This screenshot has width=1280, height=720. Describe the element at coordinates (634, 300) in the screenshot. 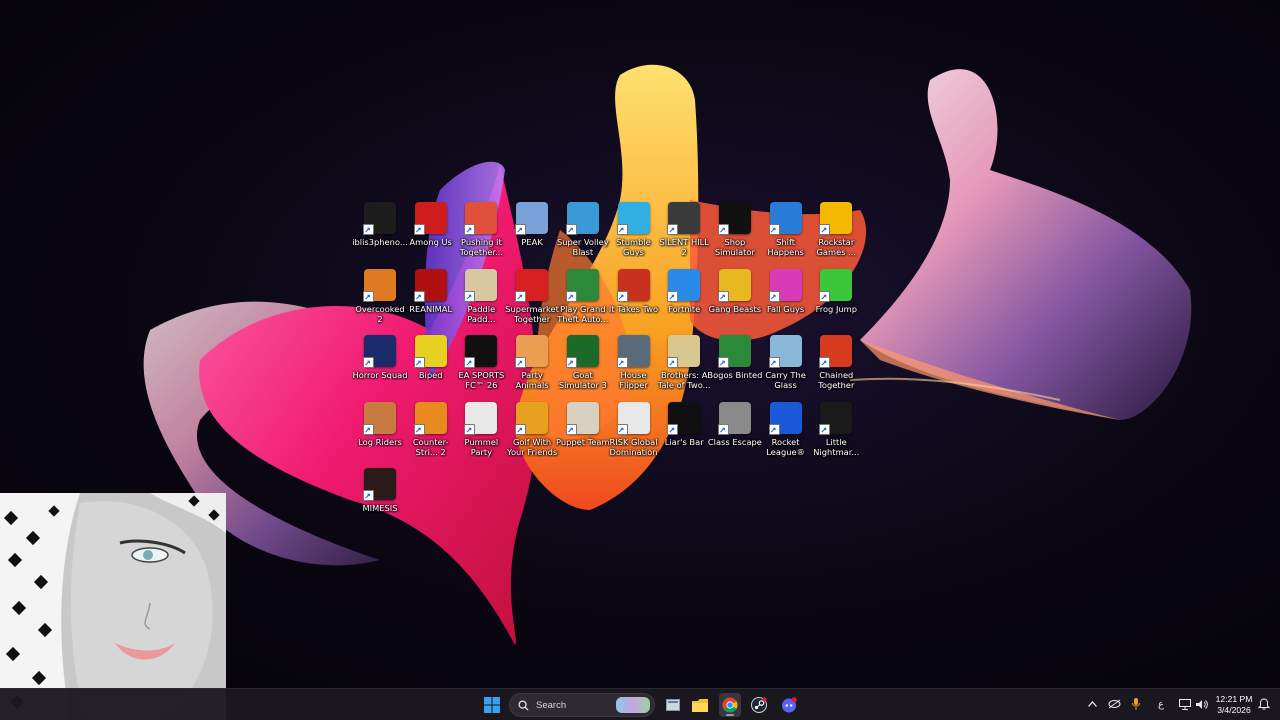

I see `desktop-shortcut: It Takes Two` at that location.